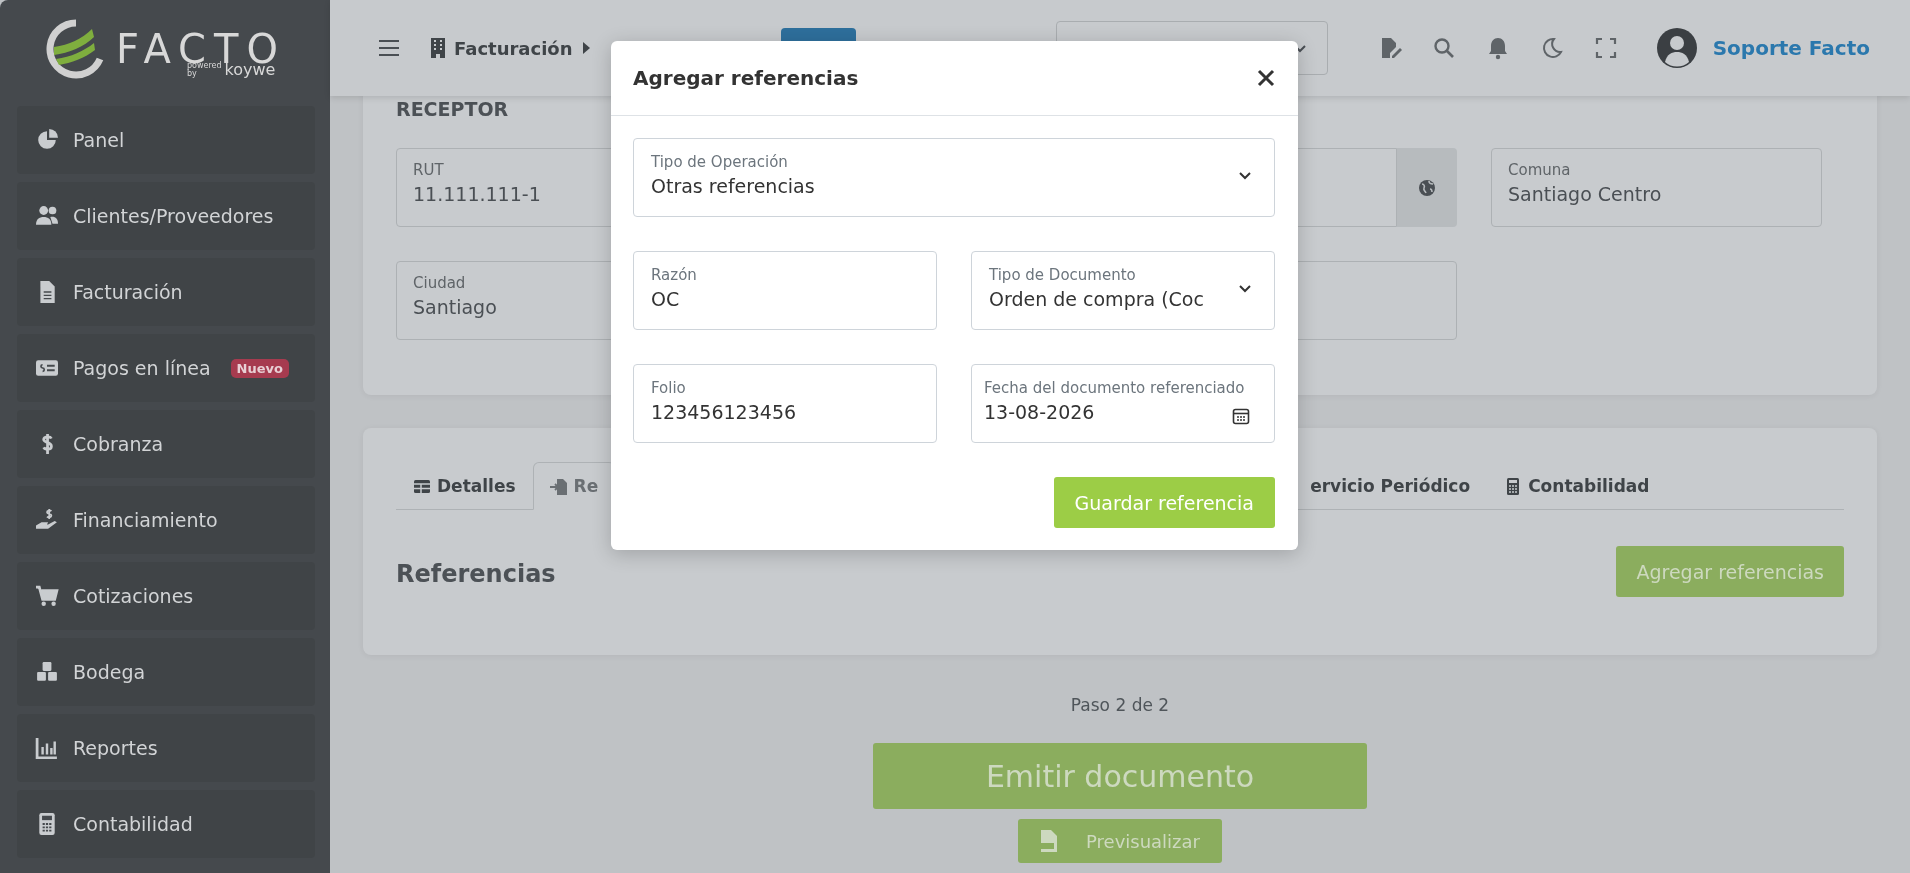  Describe the element at coordinates (1062, 275) in the screenshot. I see `field-label: Tipo de Documento` at that location.